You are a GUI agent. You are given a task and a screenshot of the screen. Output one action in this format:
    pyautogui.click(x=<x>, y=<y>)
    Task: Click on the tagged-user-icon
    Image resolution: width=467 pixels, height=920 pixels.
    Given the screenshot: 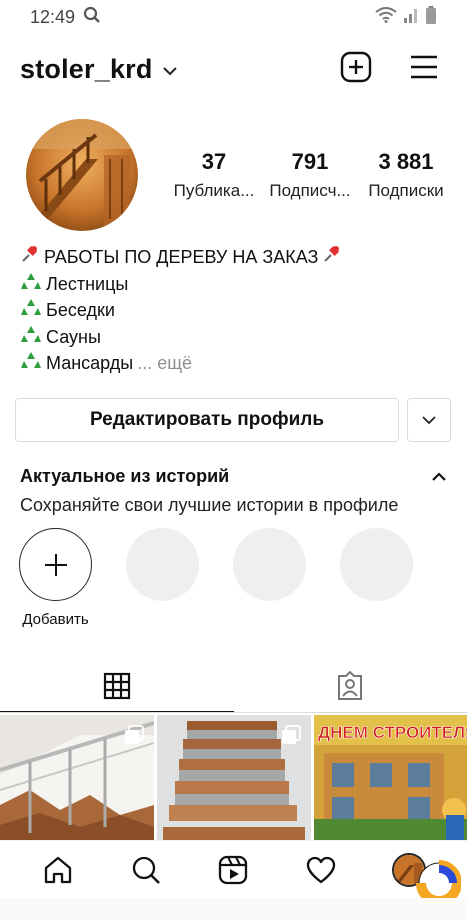 What is the action you would take?
    pyautogui.click(x=350, y=685)
    